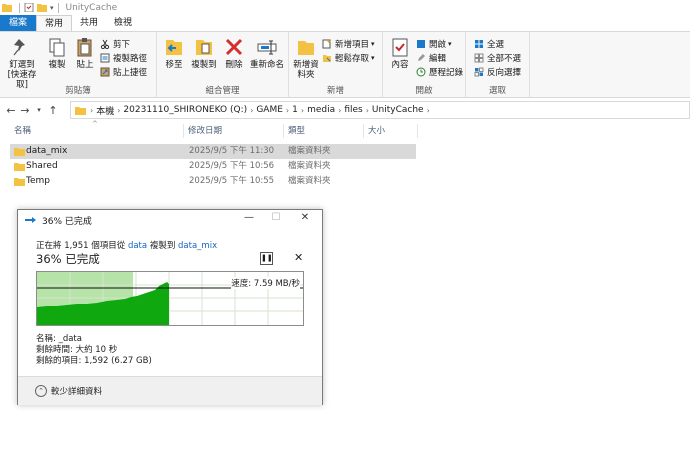  What do you see at coordinates (352, 45) in the screenshot?
I see `new-item-label: 新增項目` at bounding box center [352, 45].